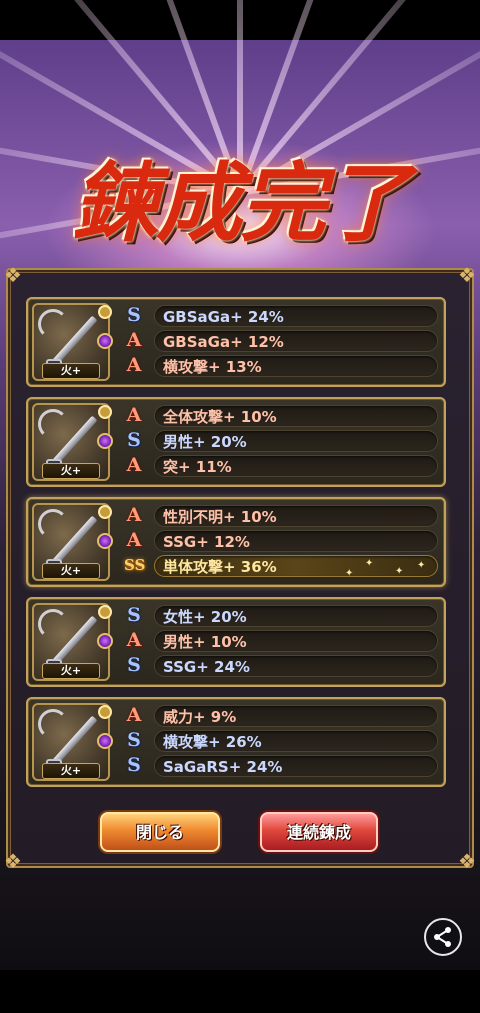 The image size is (480, 1013). Describe the element at coordinates (296, 741) in the screenshot. I see `stat-bar: 横攻撃+ 26%` at that location.